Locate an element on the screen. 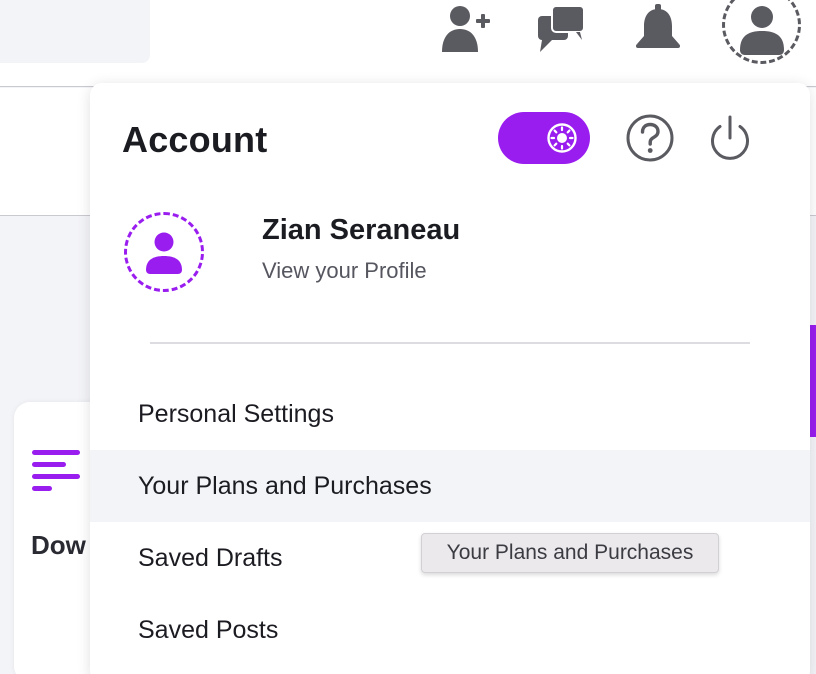 This screenshot has height=674, width=816. theme-toggle is located at coordinates (544, 138).